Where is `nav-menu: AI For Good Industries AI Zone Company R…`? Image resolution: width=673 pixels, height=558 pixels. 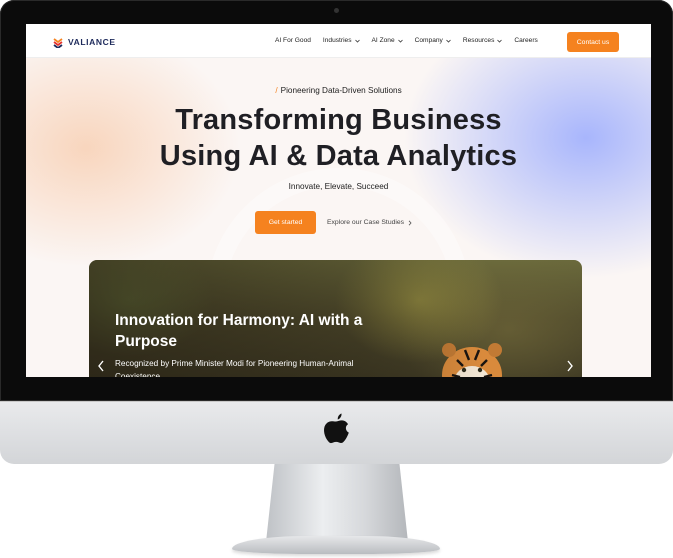 nav-menu: AI For Good Industries AI Zone Company R… is located at coordinates (412, 40).